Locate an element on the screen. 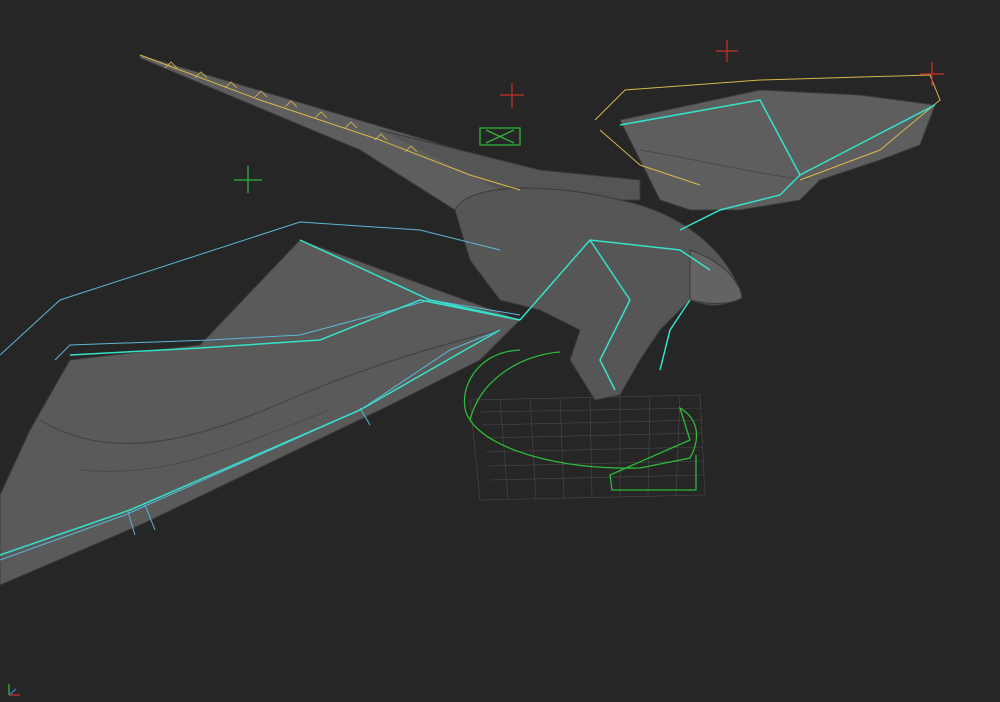 The height and width of the screenshot is (702, 1000). axis-gizmo-icon is located at coordinates (15, 689).